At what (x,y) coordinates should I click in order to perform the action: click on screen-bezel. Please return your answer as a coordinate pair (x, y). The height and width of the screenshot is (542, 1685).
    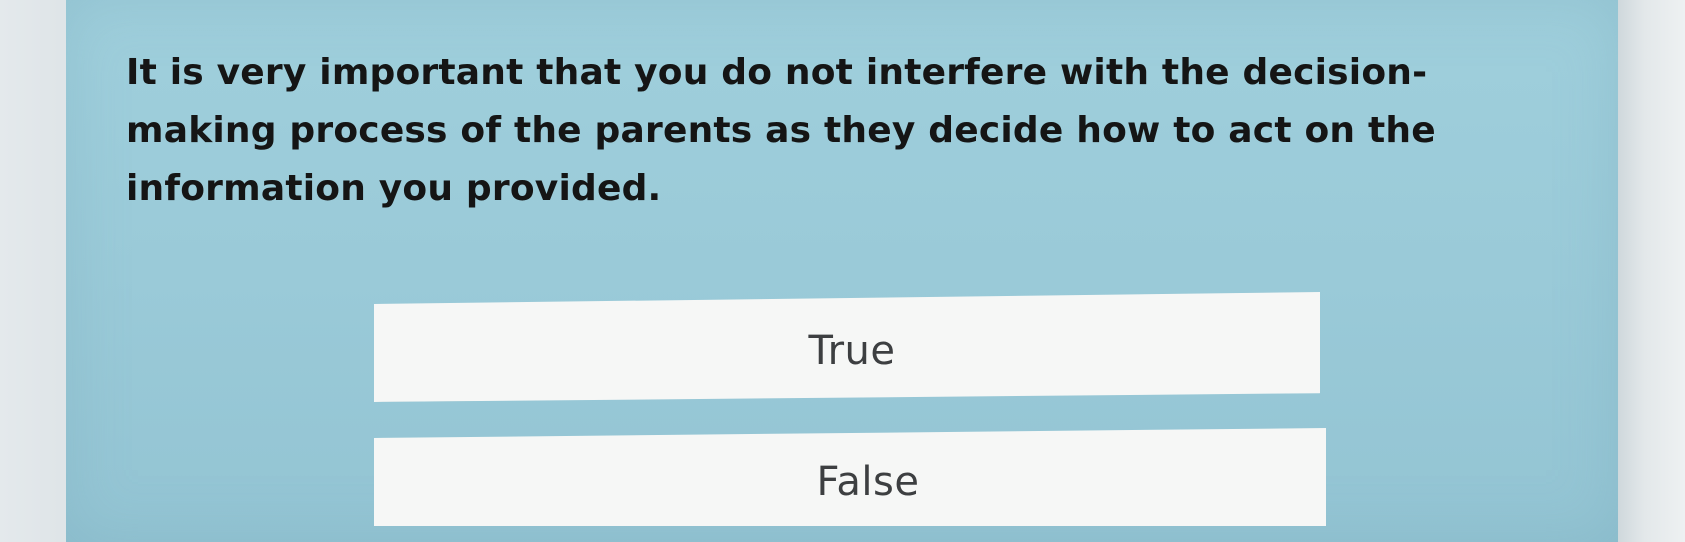
    Looking at the image, I should click on (1651, 271).